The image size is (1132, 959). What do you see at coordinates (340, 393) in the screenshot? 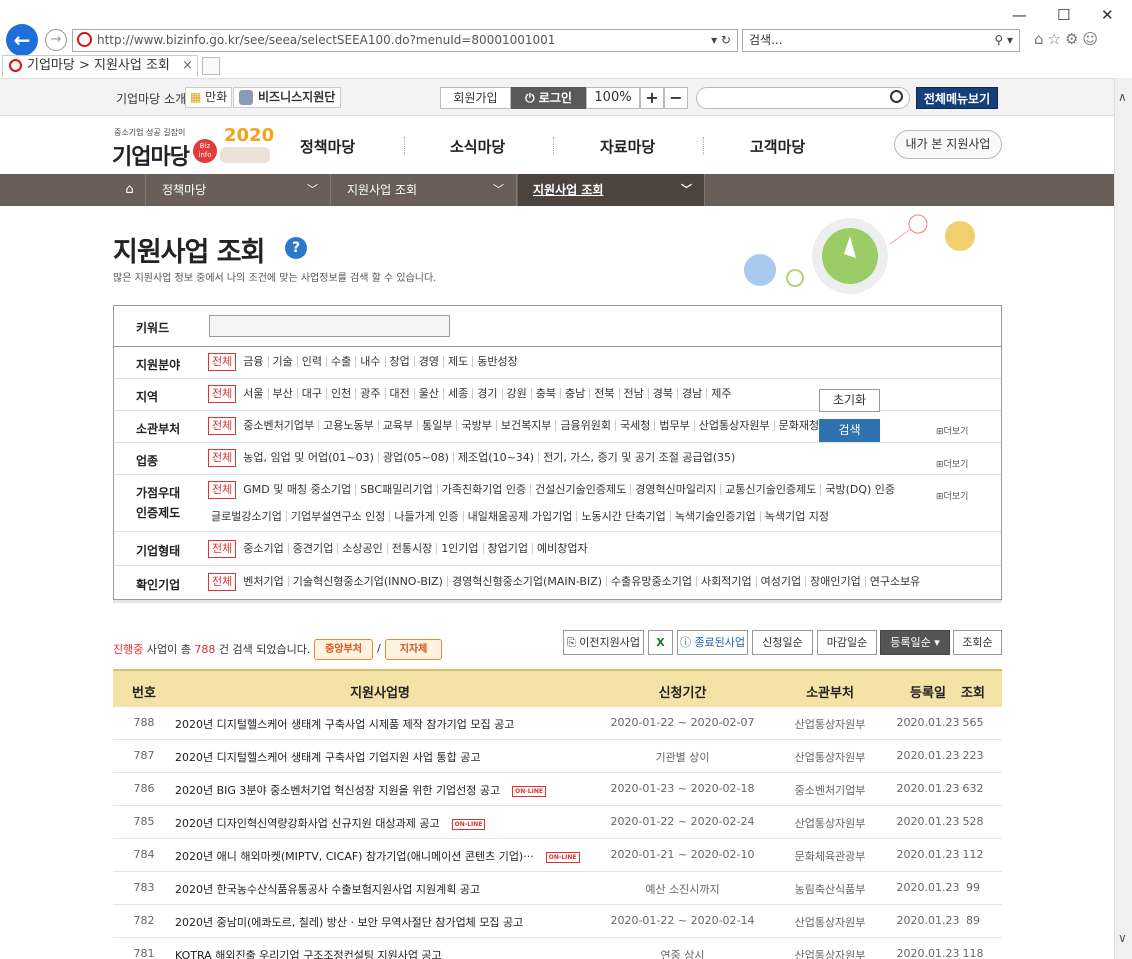
I see `filter-option: 인천` at bounding box center [340, 393].